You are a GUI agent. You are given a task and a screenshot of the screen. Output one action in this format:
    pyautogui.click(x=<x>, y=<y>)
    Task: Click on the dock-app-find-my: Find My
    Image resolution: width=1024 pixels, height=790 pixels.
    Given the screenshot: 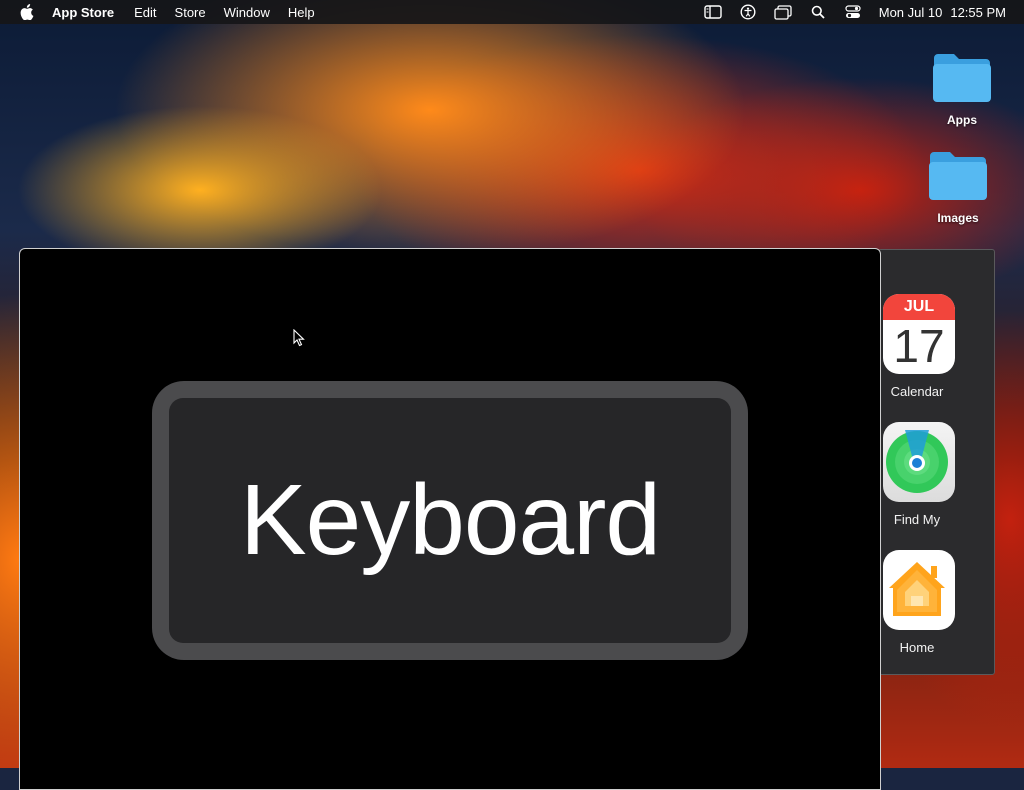 What is the action you would take?
    pyautogui.click(x=917, y=474)
    